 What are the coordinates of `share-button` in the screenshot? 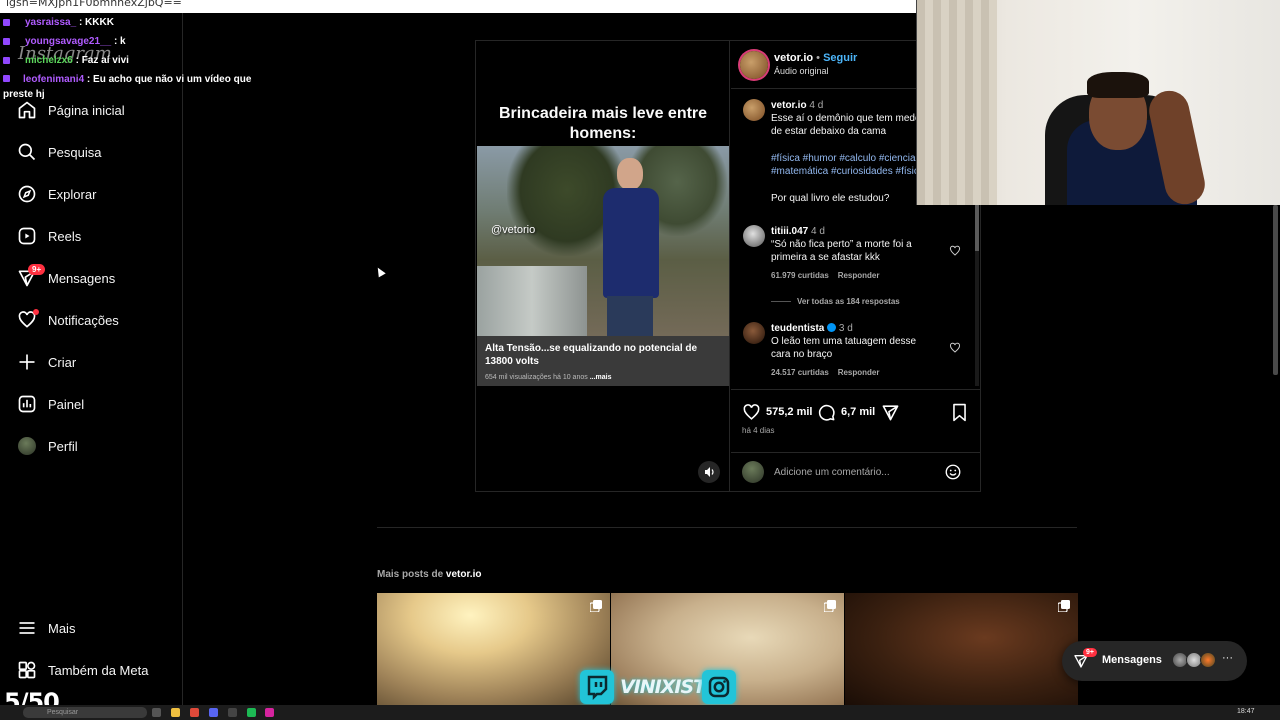 It's located at (890, 412).